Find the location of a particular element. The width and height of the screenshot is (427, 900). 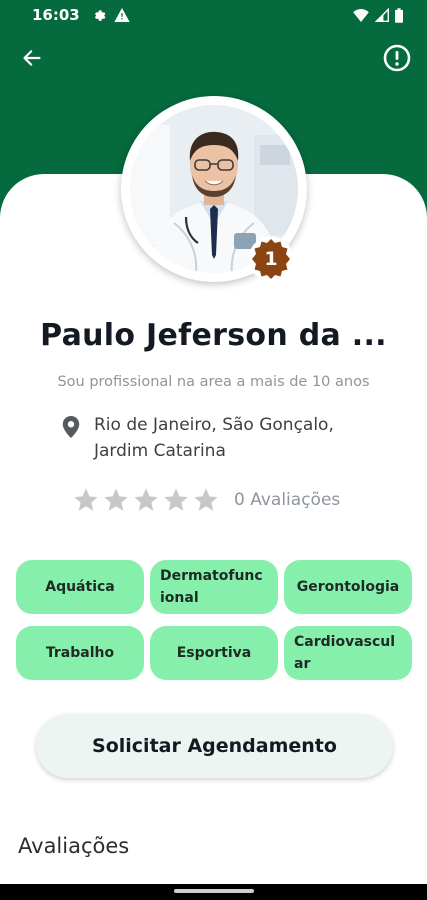

exclamation-circle-icon is located at coordinates (397, 58).